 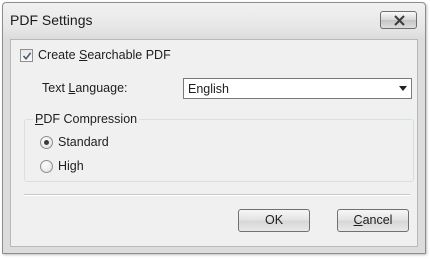 I want to click on compression-option-standard: Standard, so click(x=74, y=142).